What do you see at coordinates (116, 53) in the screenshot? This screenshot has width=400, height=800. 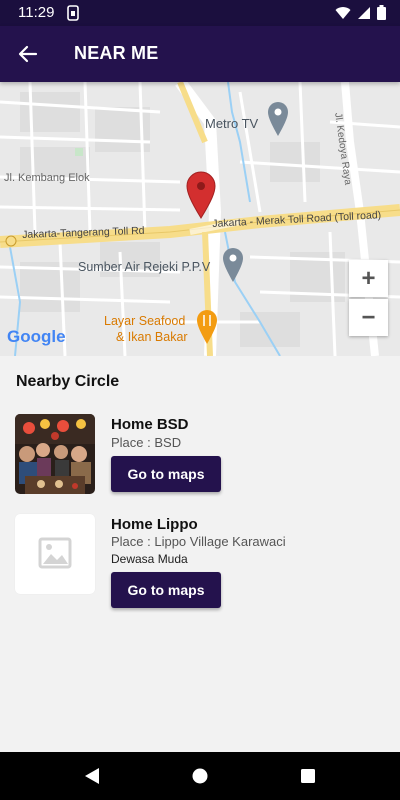 I see `page-title: NEAR ME` at bounding box center [116, 53].